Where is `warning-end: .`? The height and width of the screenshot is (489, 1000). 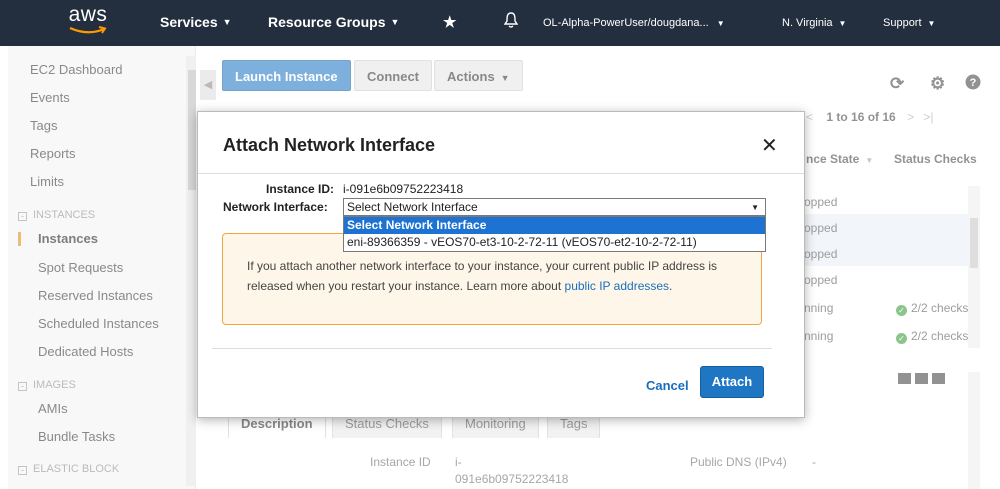 warning-end: . is located at coordinates (671, 286).